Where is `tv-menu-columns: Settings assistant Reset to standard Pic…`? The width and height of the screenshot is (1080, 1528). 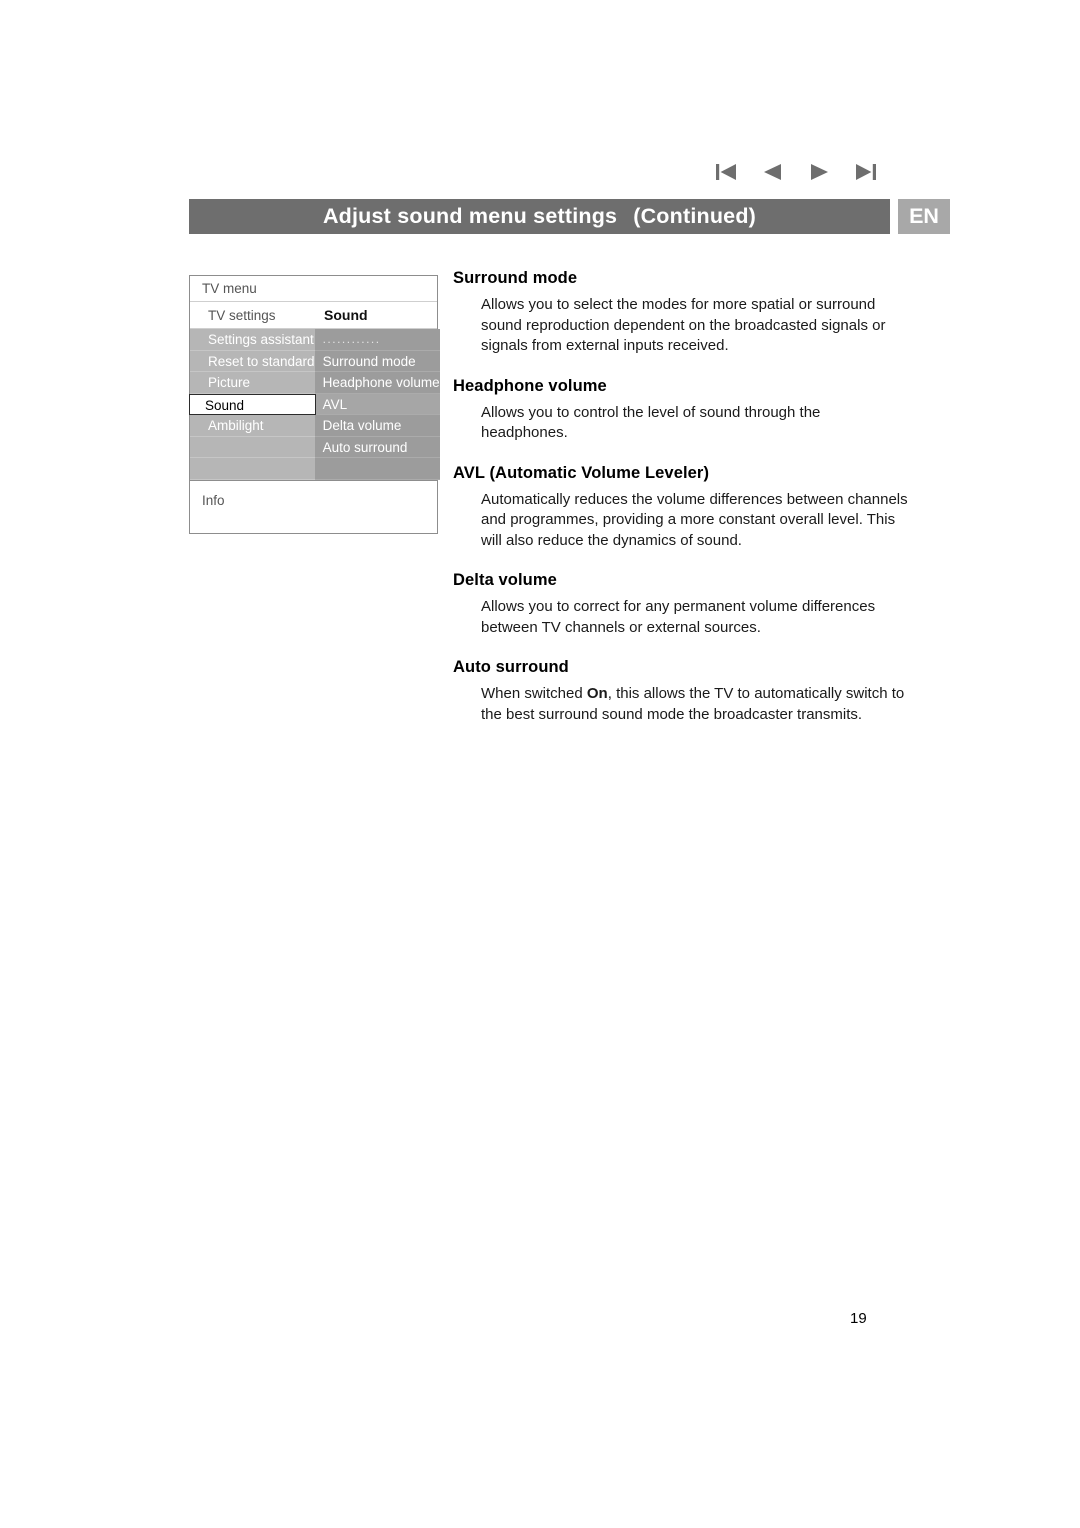
tv-menu-columns: Settings assistant Reset to standard Pic… is located at coordinates (314, 404).